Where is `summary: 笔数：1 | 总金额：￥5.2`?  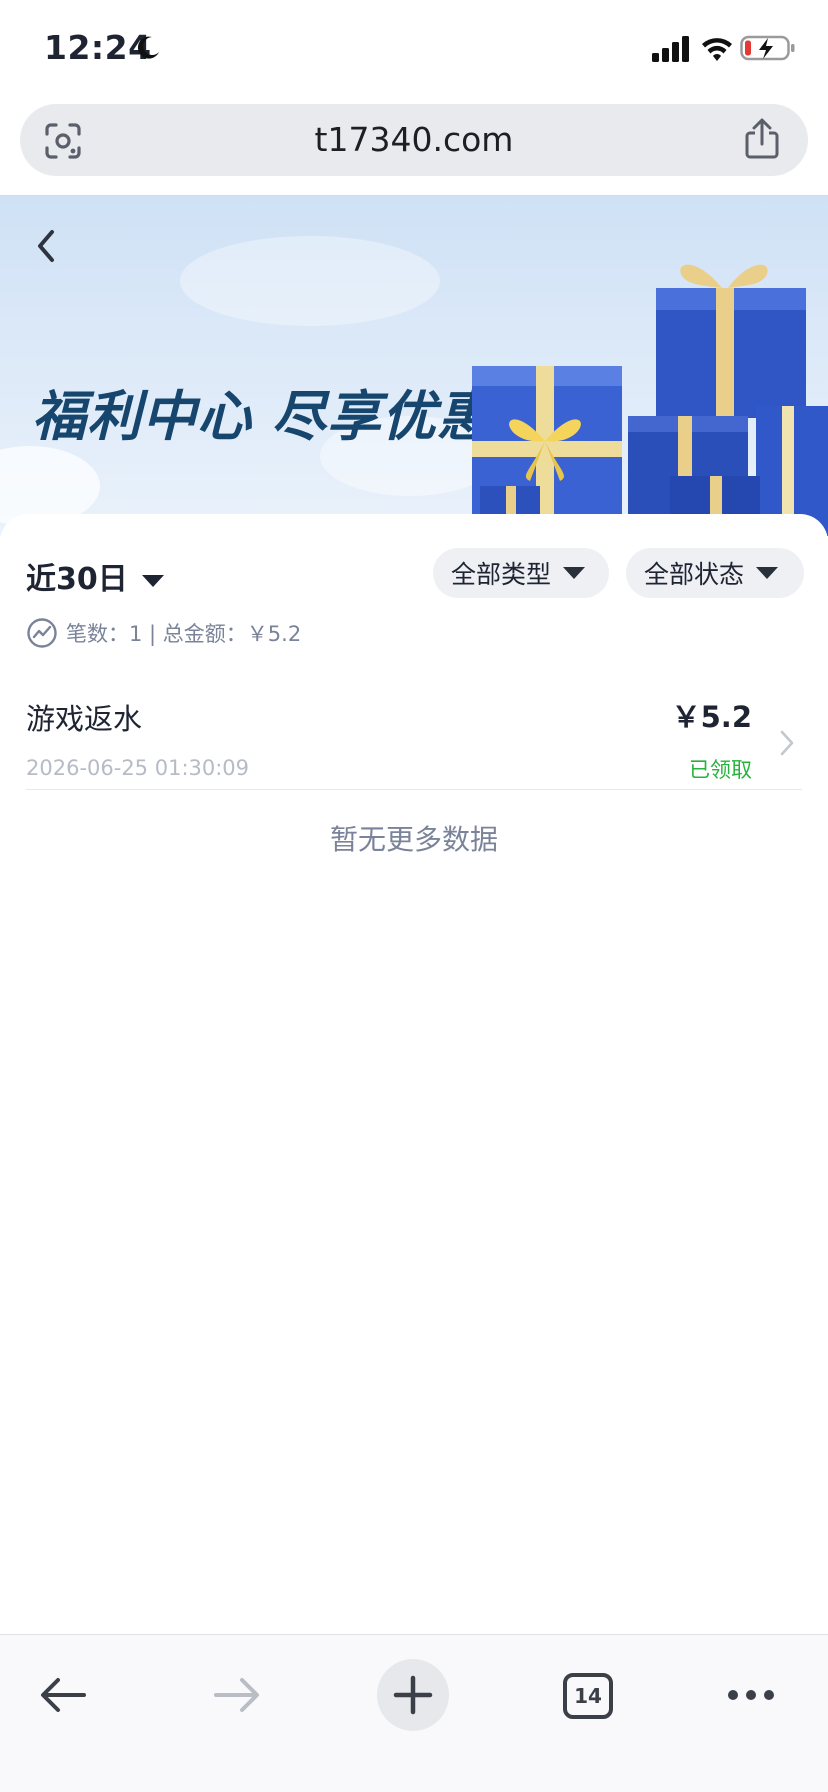 summary: 笔数：1 | 总金额：￥5.2 is located at coordinates (163, 633).